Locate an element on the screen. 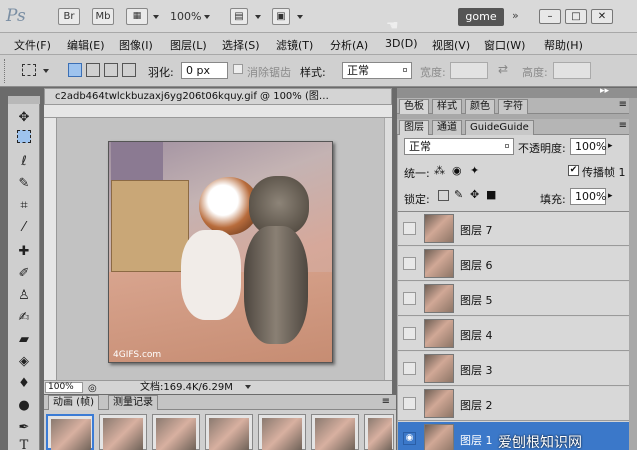  lock-pixels-icon: ✎ is located at coordinates (458, 194).